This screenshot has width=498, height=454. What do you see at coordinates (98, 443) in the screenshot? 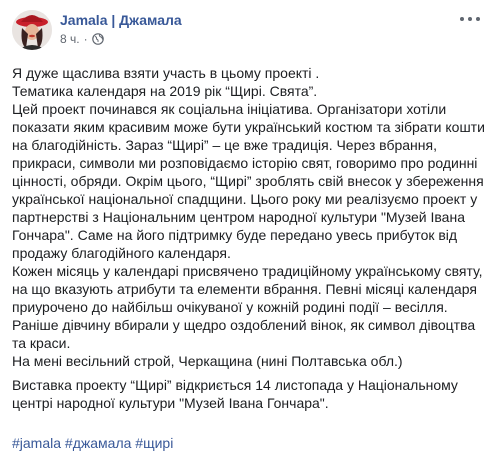
I see `hashtag-link: #джамала` at bounding box center [98, 443].